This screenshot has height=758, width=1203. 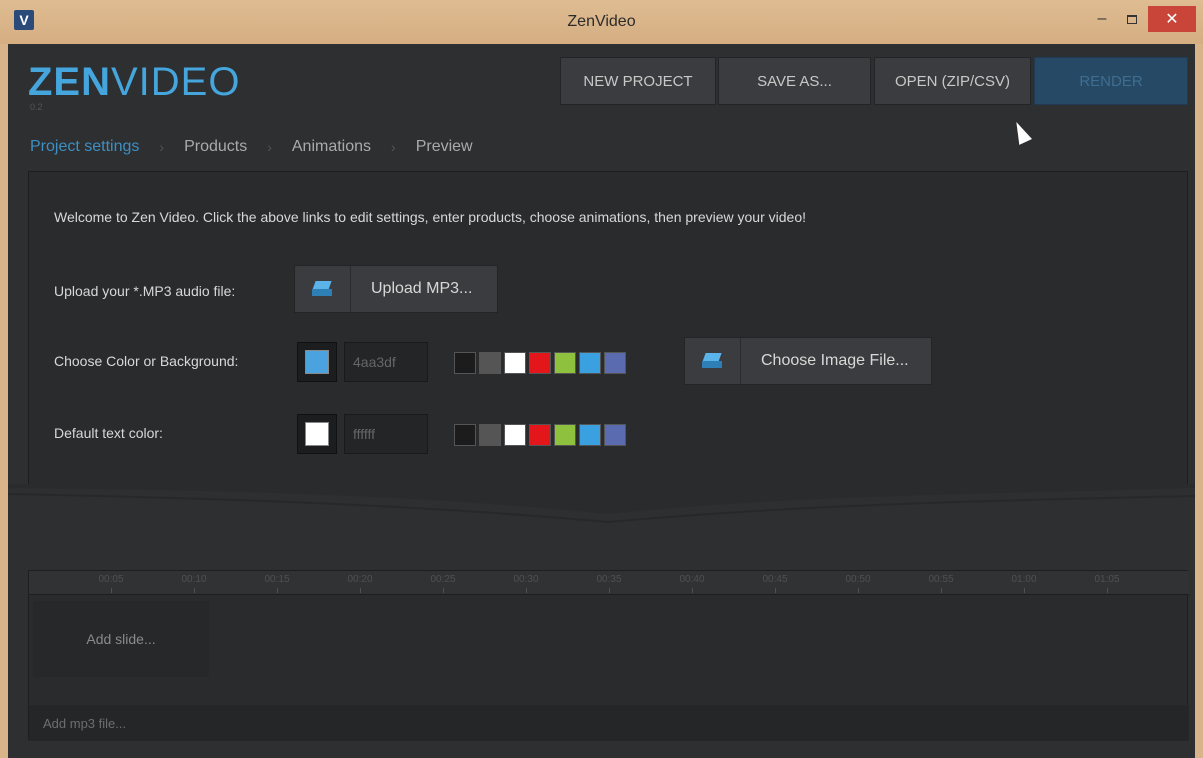 I want to click on tab-preview: Preview, so click(x=444, y=147).